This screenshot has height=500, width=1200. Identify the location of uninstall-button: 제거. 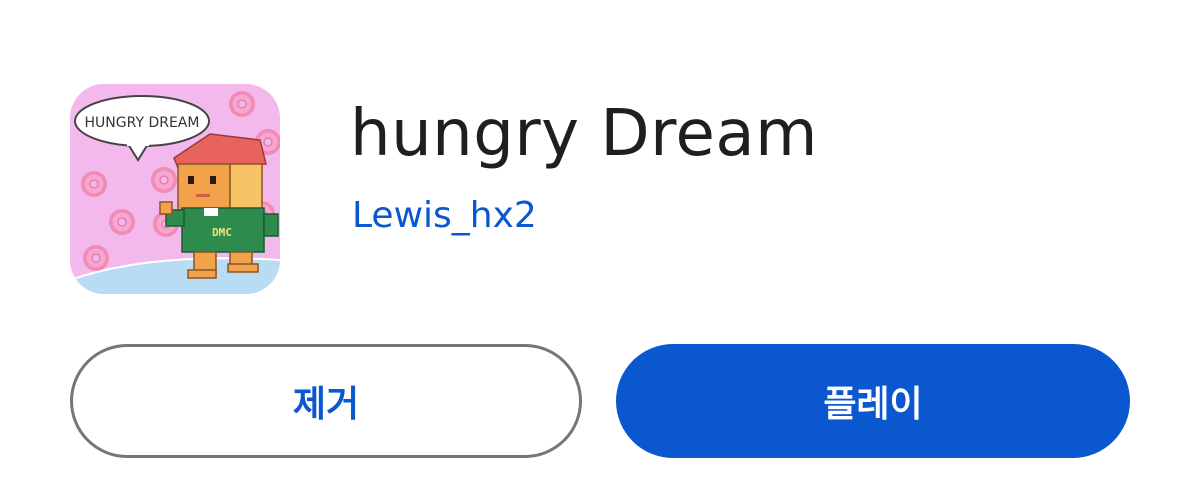
(326, 401).